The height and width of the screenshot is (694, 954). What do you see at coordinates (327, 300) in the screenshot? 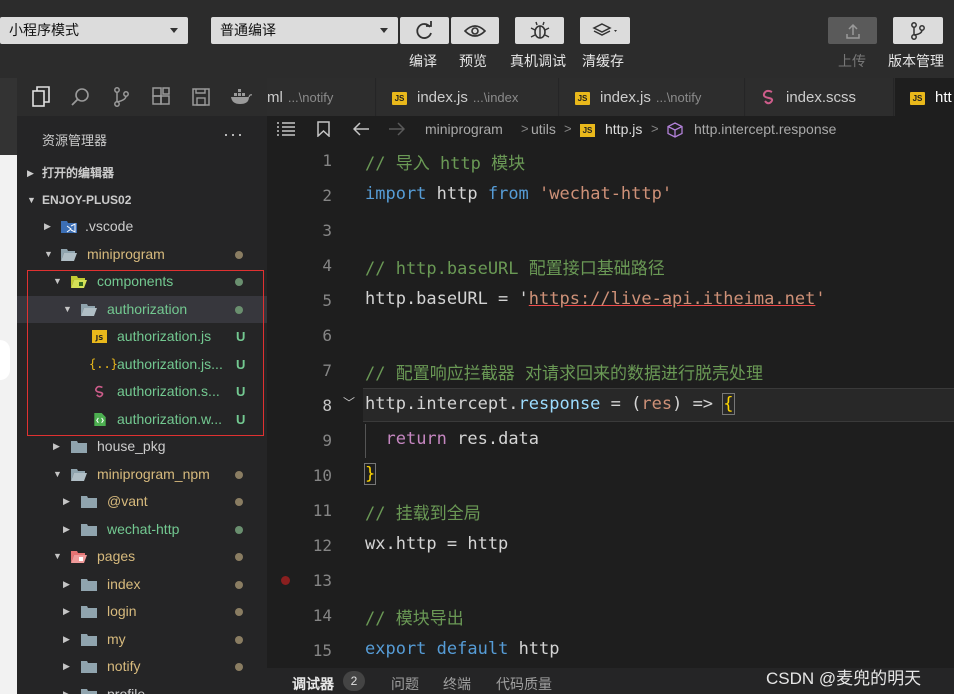
I see `line-number: 5` at bounding box center [327, 300].